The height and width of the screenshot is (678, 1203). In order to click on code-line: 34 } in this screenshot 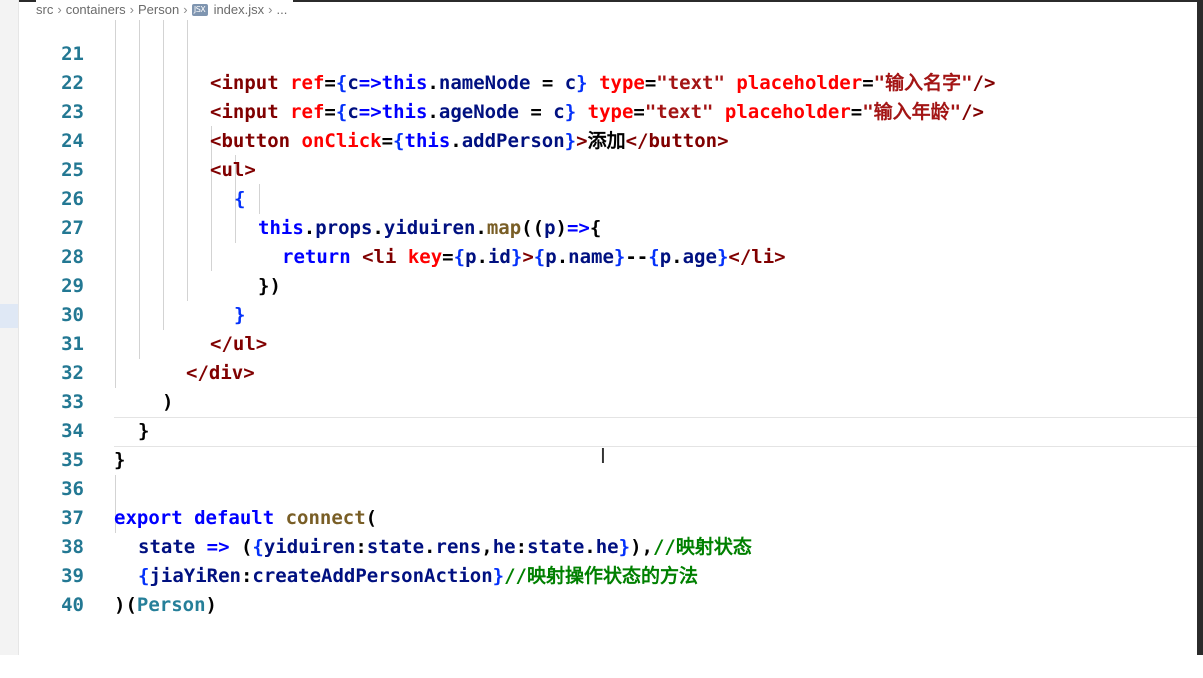, I will do `click(607, 429)`.